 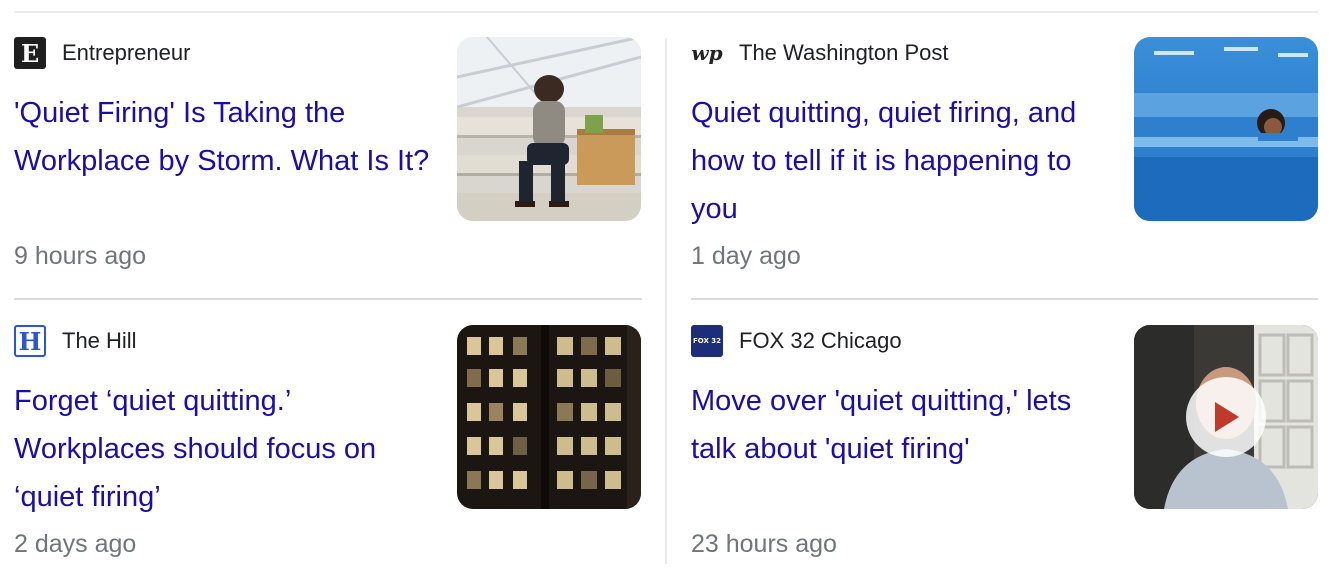 I want to click on the-hill-logo-icon: H, so click(x=30, y=341).